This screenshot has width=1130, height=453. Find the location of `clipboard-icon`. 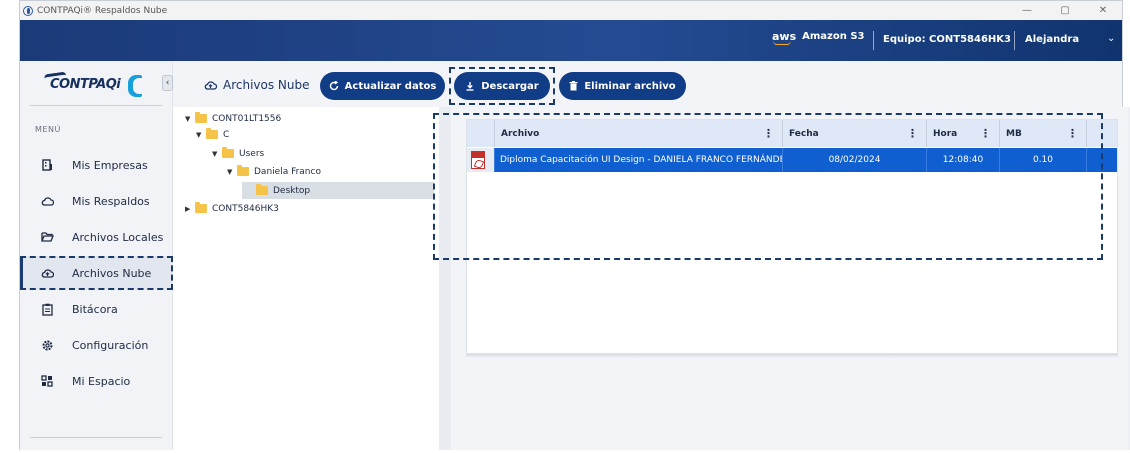

clipboard-icon is located at coordinates (47, 309).